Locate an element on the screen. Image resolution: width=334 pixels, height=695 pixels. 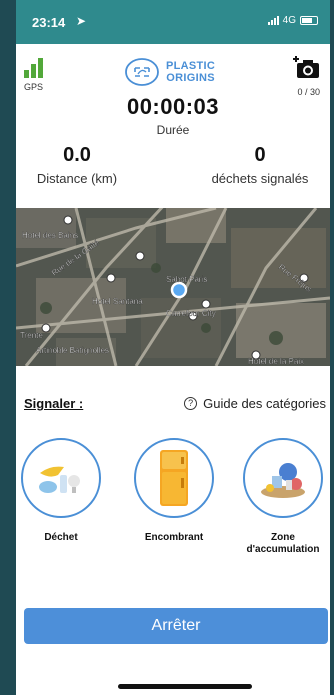
report-header: Signaler : ? Guide des catégories is located at coordinates (175, 403).